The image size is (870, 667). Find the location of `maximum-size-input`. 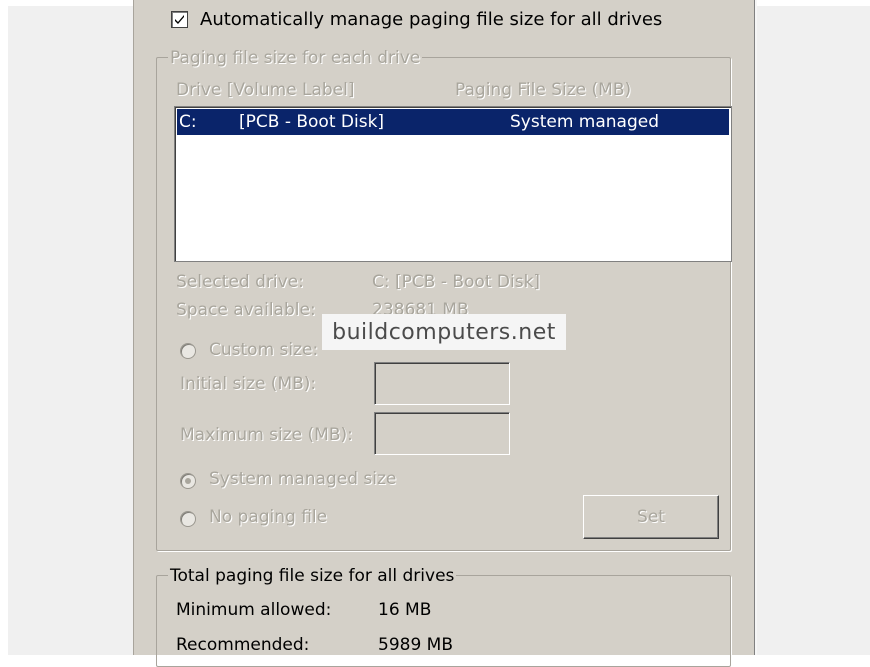

maximum-size-input is located at coordinates (442, 433).